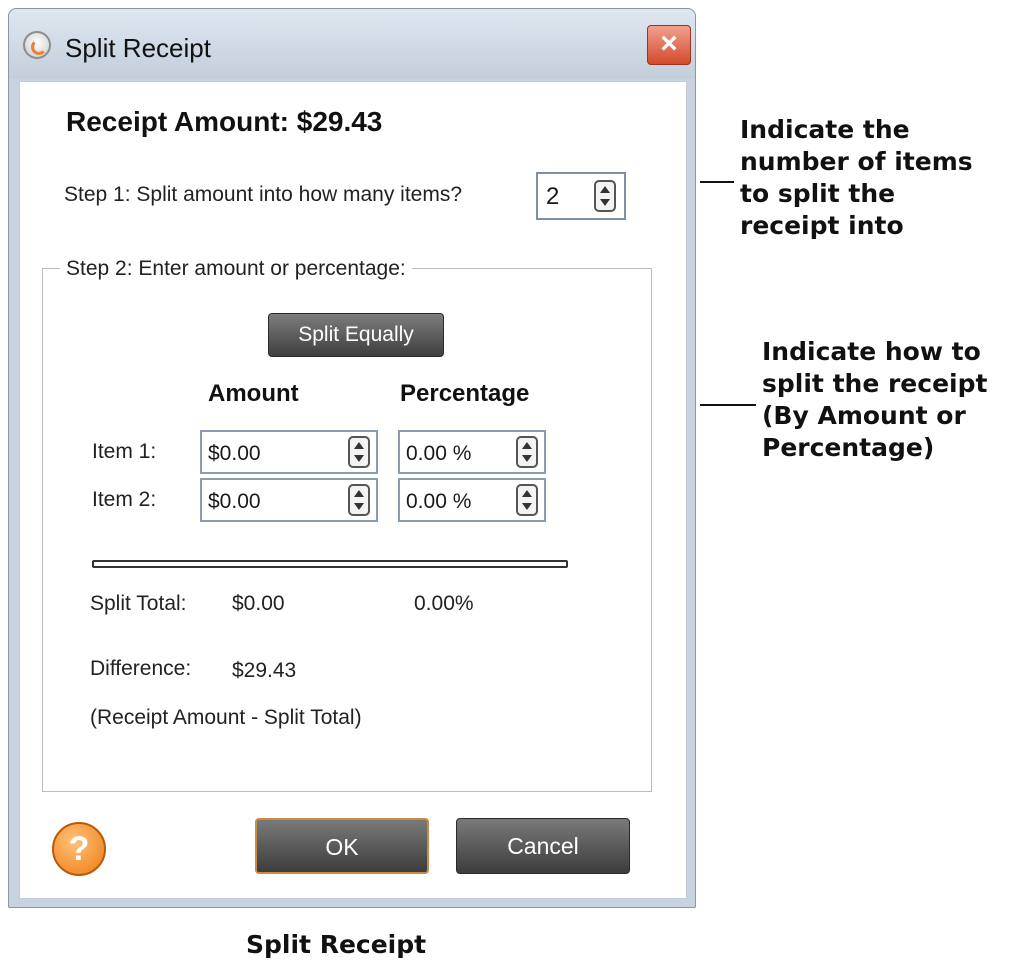 This screenshot has height=964, width=1025. Describe the element at coordinates (581, 196) in the screenshot. I see `item-count-stepper: 2` at that location.